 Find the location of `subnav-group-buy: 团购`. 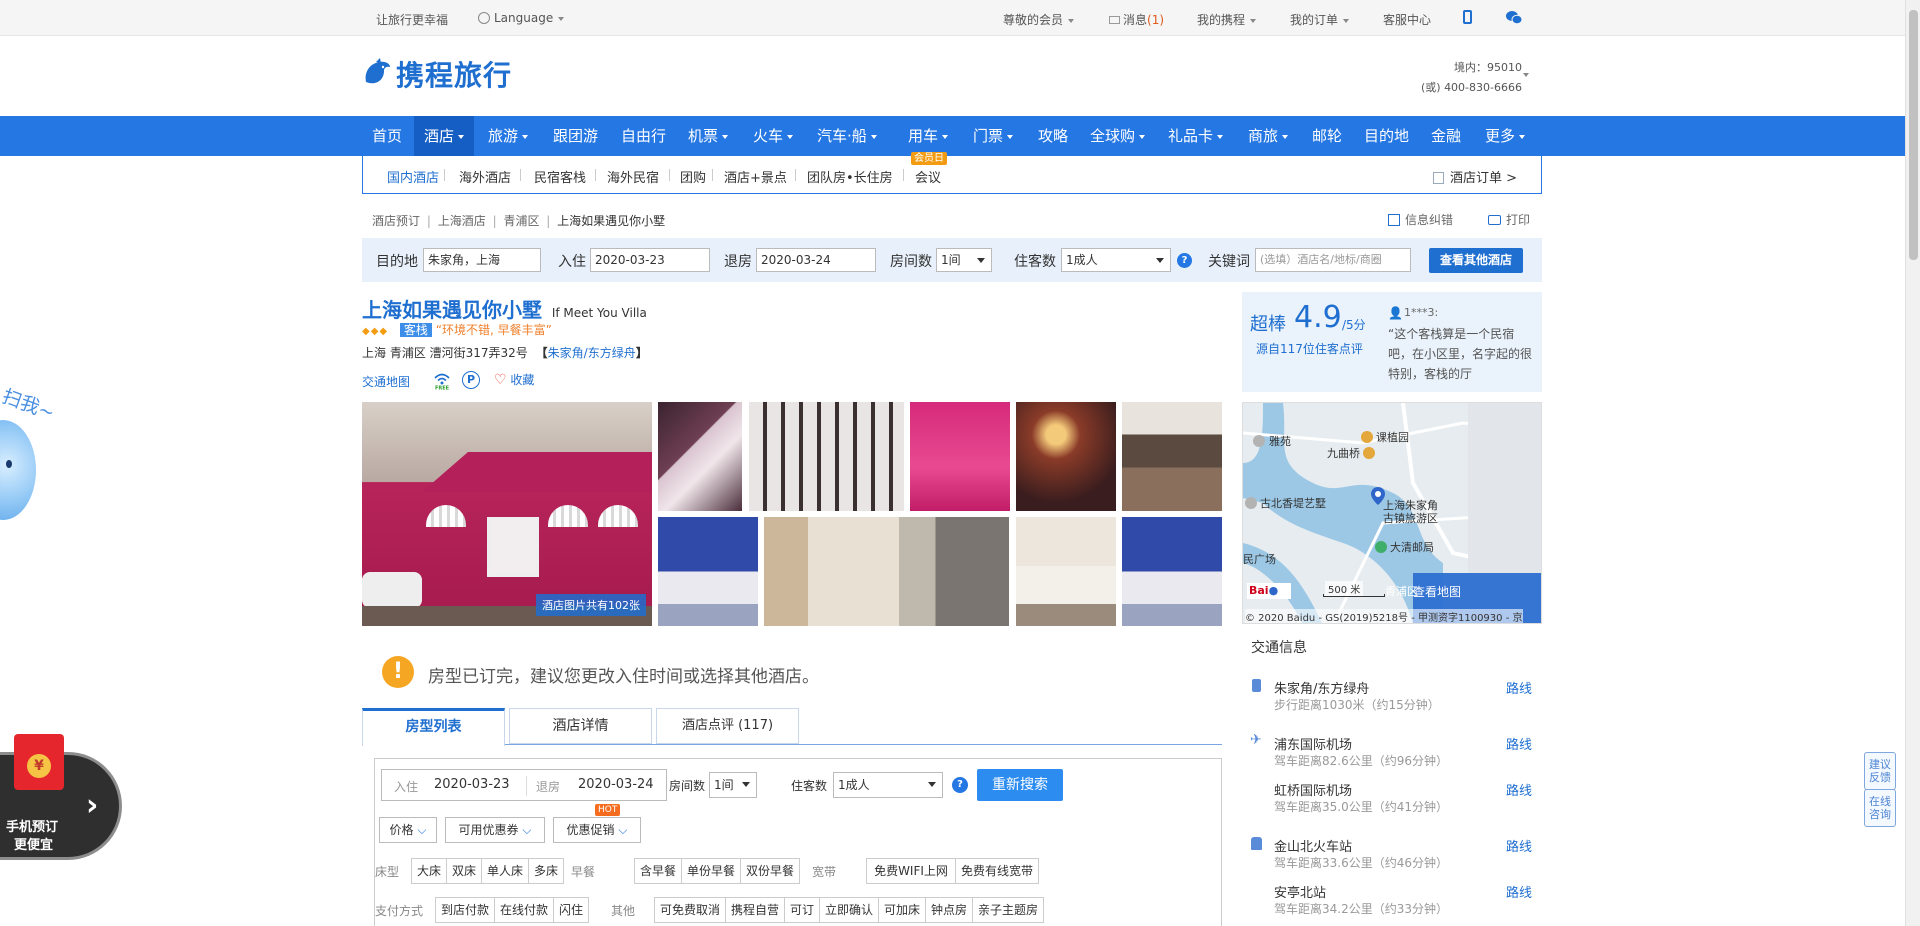

subnav-group-buy: 团购 is located at coordinates (693, 176).